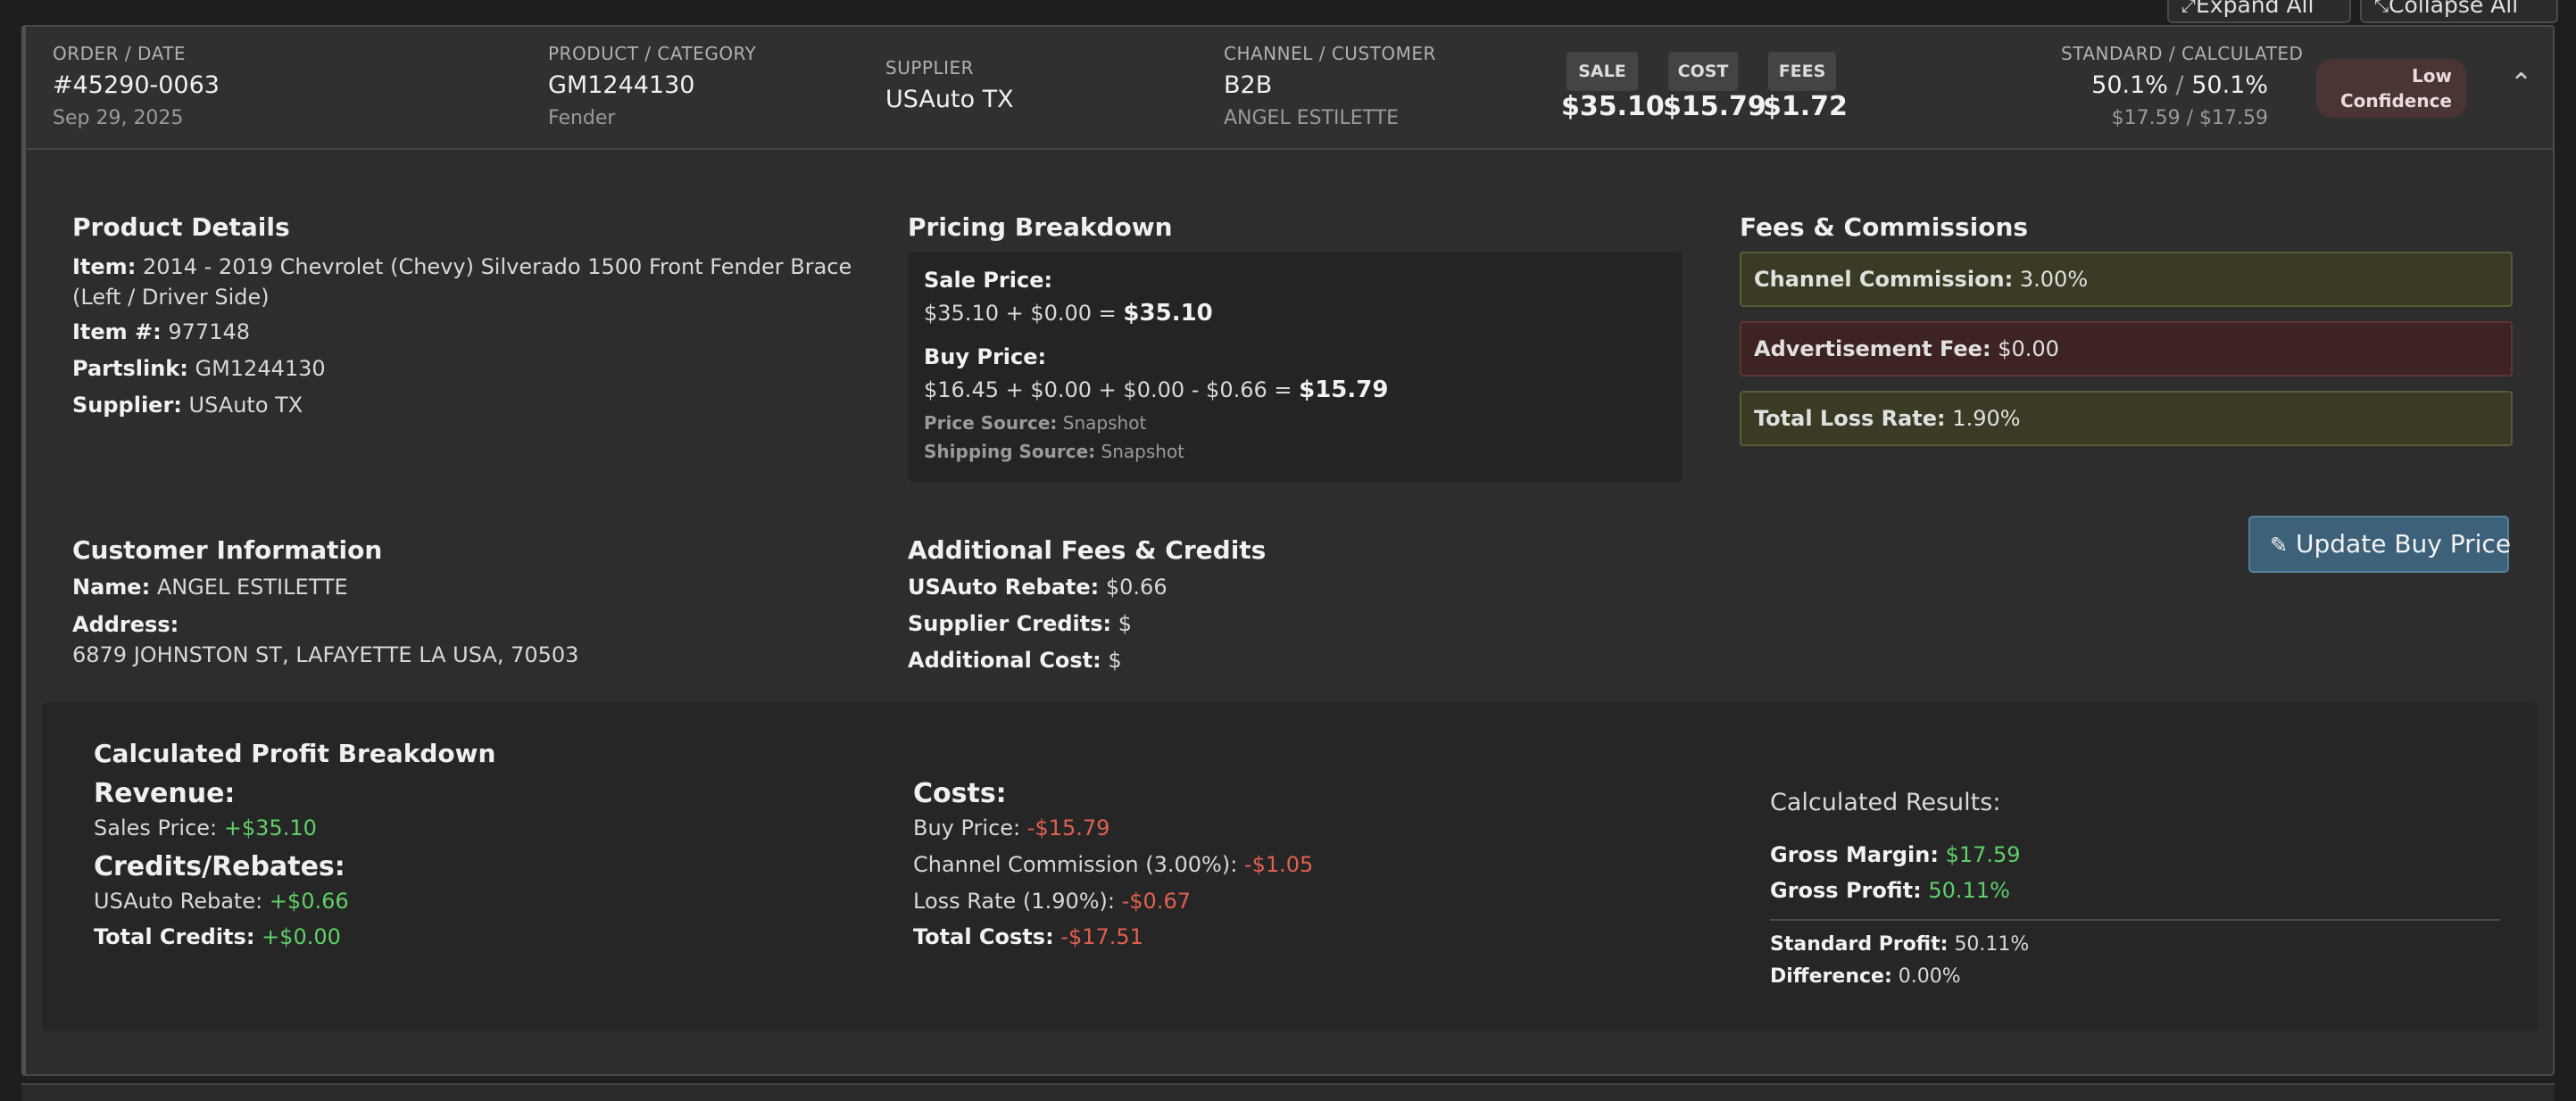 Image resolution: width=2576 pixels, height=1101 pixels. What do you see at coordinates (1010, 451) in the screenshot?
I see `shipping-source-label: Shipping Source:` at bounding box center [1010, 451].